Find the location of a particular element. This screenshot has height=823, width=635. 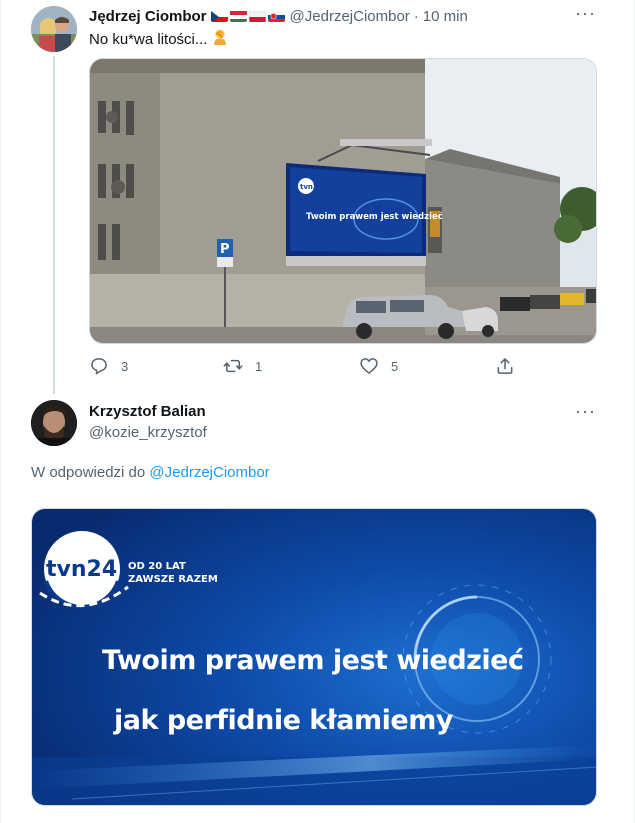

thread-connector is located at coordinates (54, 225).